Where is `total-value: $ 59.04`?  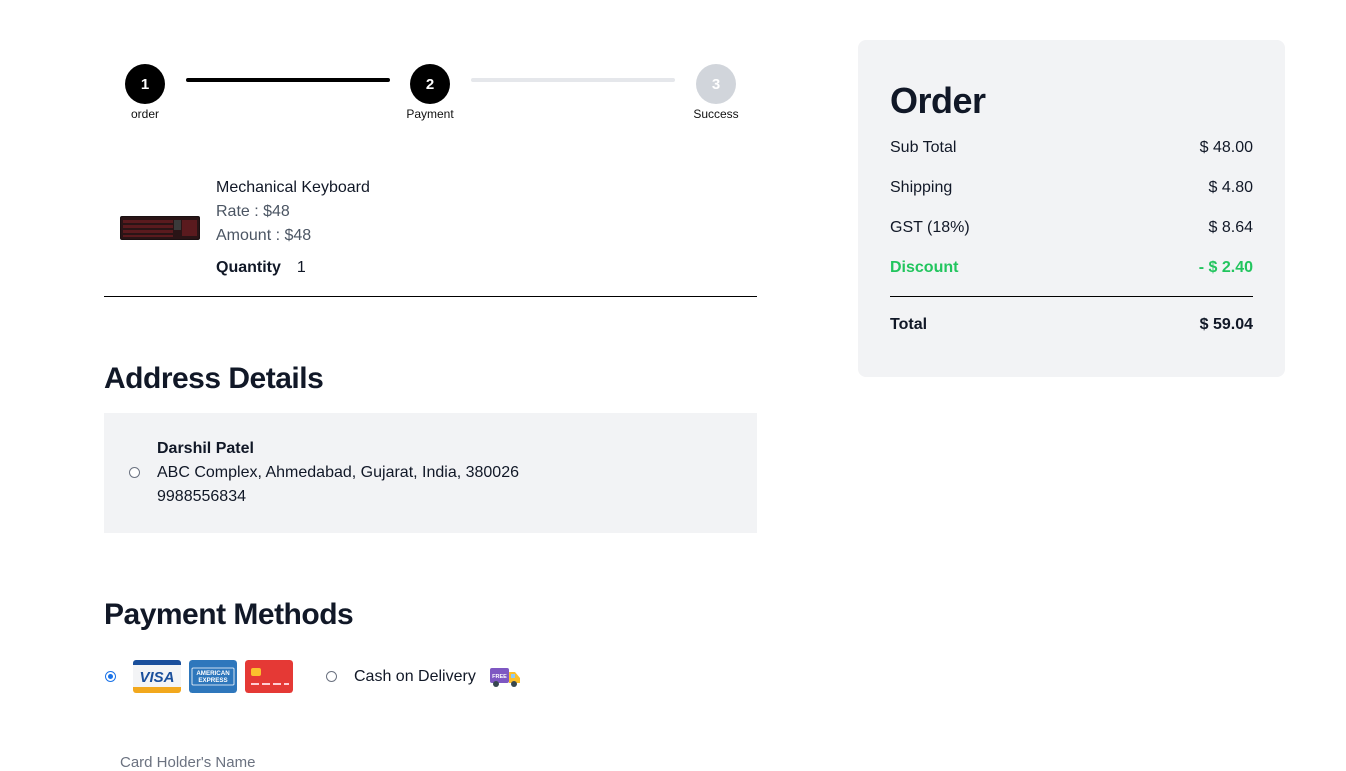 total-value: $ 59.04 is located at coordinates (1226, 324).